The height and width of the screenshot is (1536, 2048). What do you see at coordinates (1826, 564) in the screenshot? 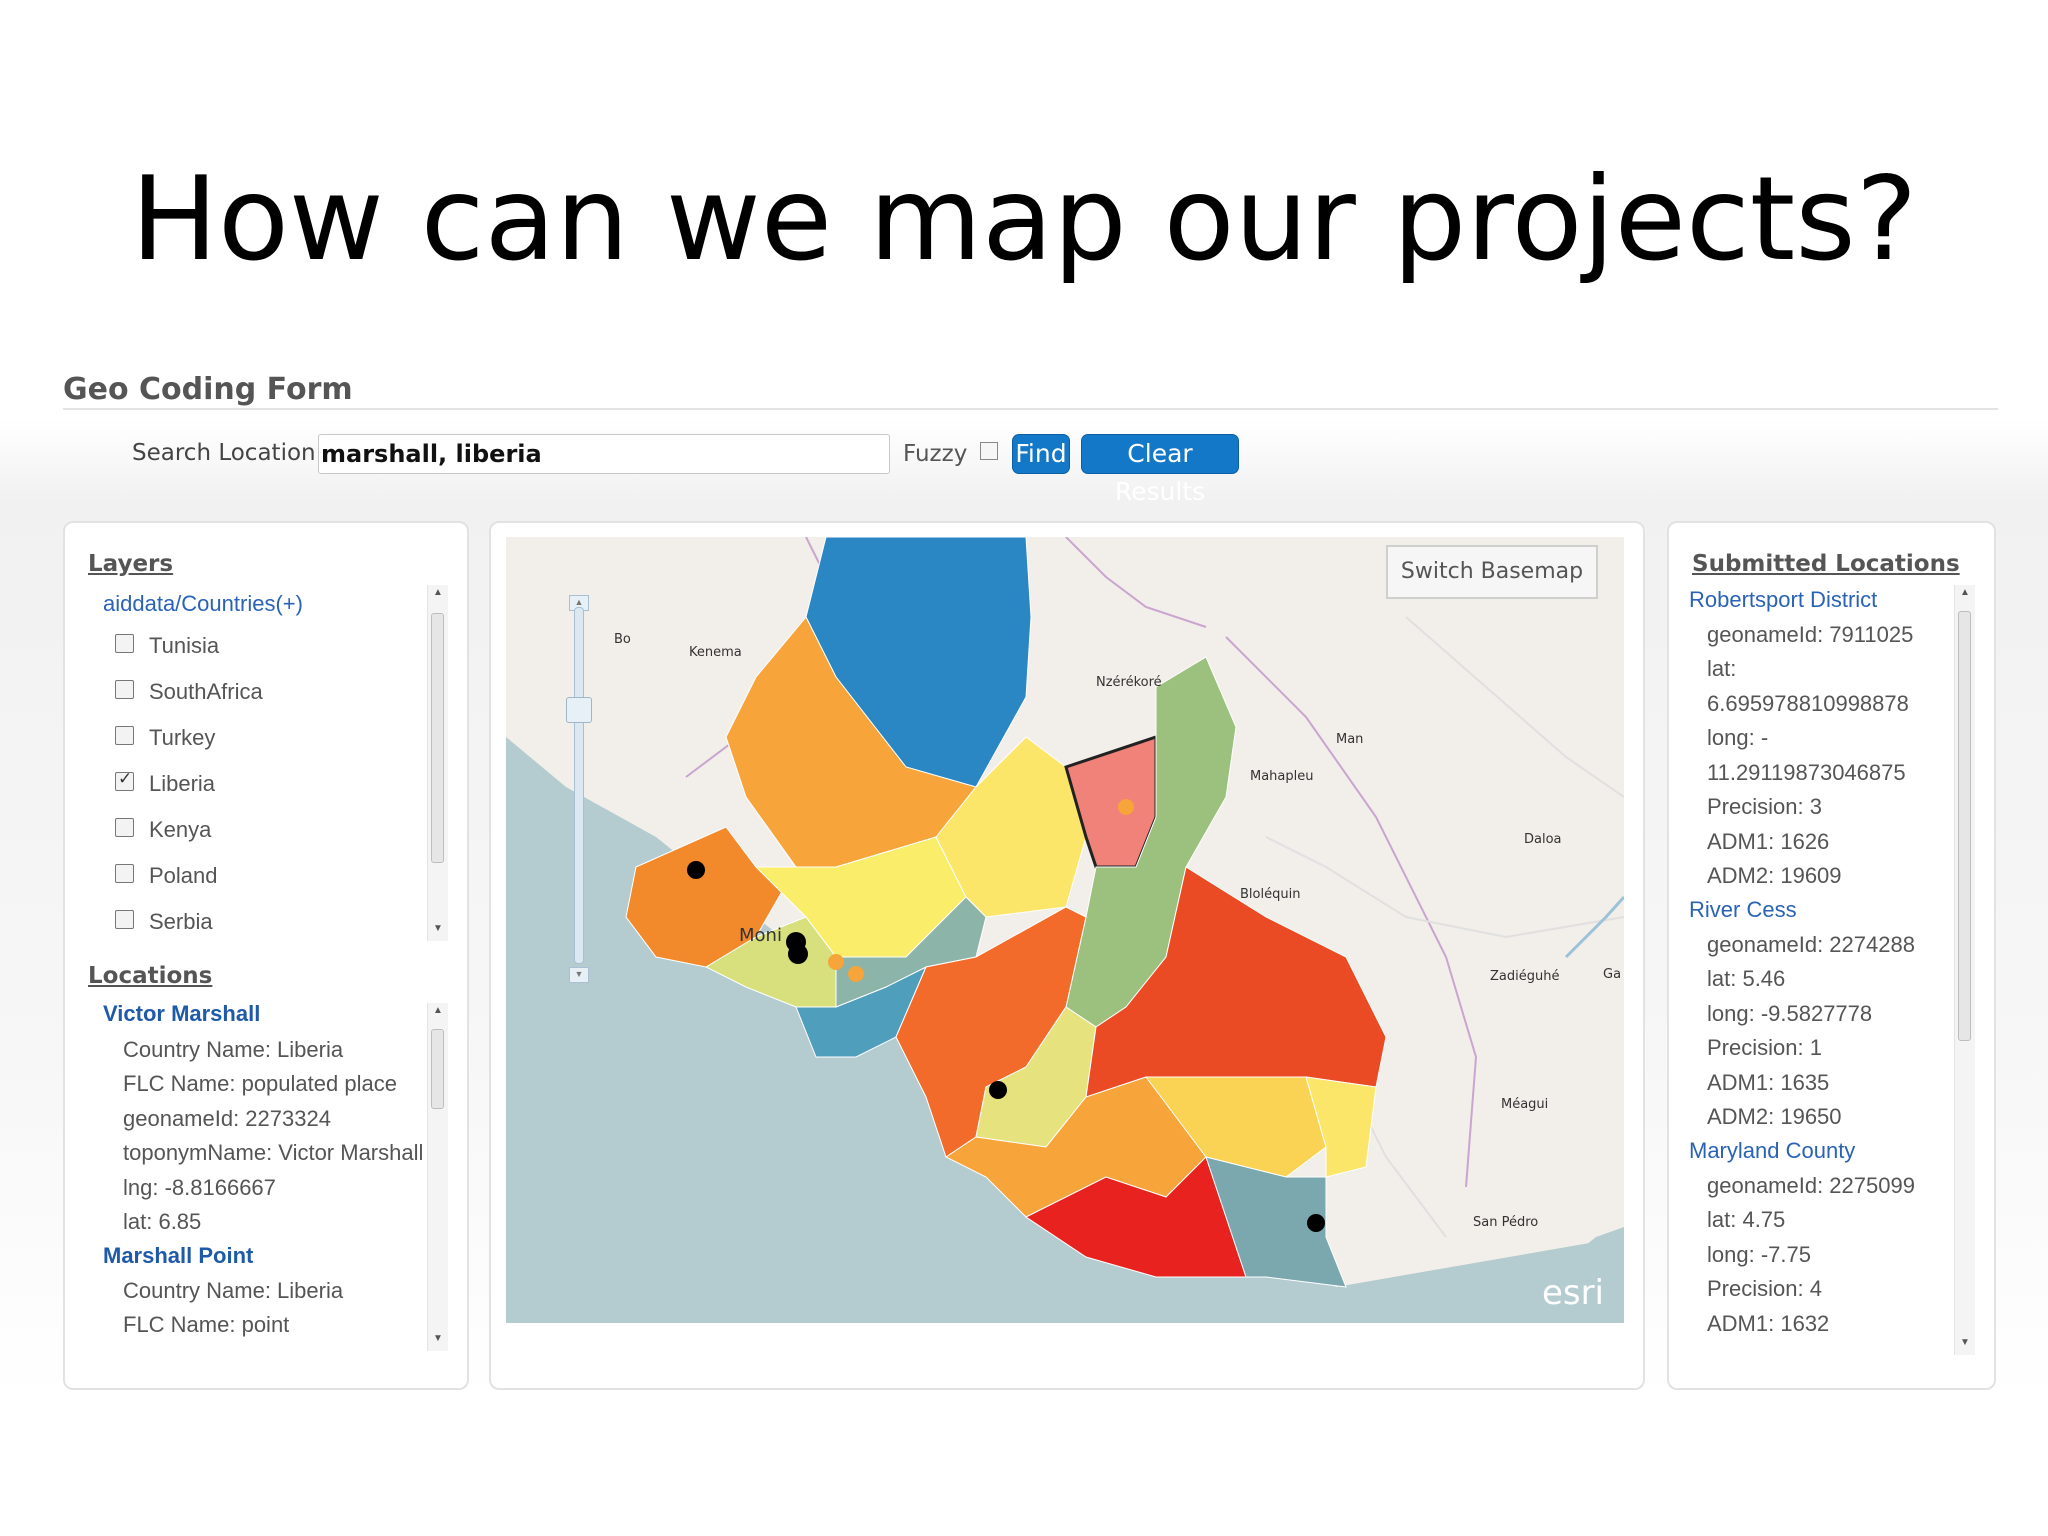
I see `submitted-locations-heading: Submitted Locations` at bounding box center [1826, 564].